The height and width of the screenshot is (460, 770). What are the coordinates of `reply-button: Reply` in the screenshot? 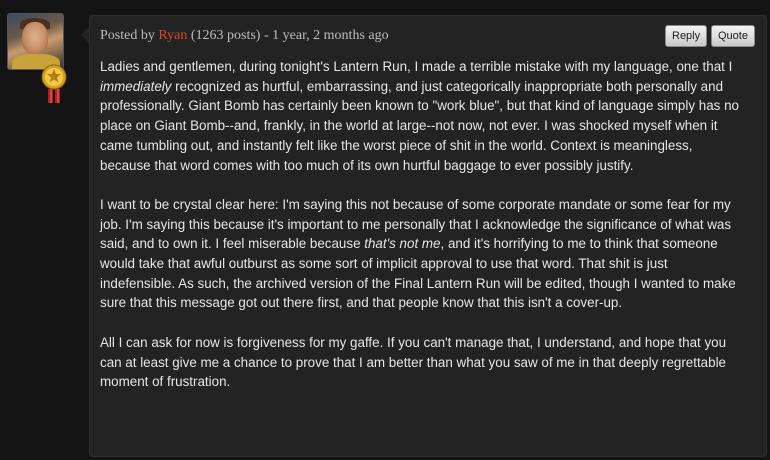 It's located at (686, 36).